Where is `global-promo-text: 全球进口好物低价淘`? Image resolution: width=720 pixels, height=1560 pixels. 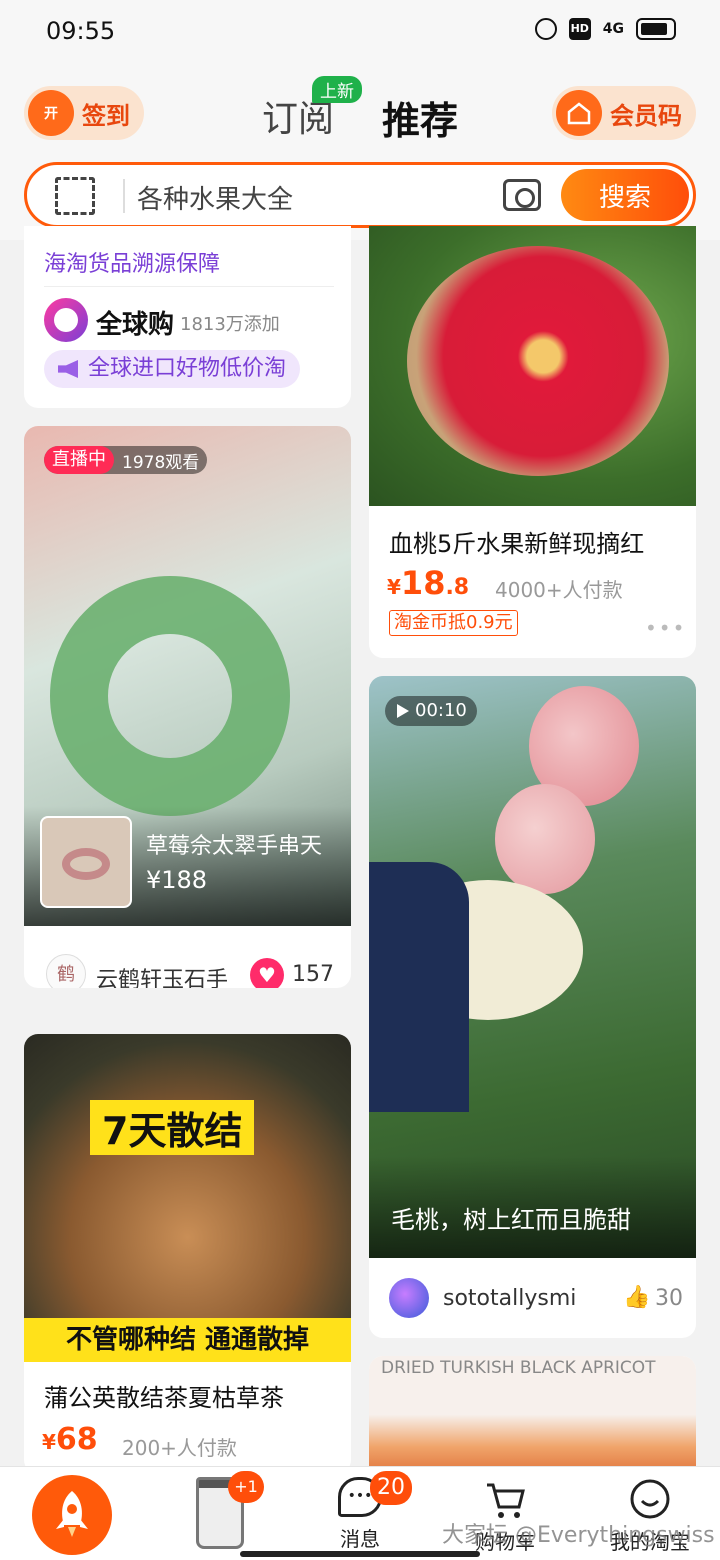
global-promo-text: 全球进口好物低价淘 is located at coordinates (187, 368).